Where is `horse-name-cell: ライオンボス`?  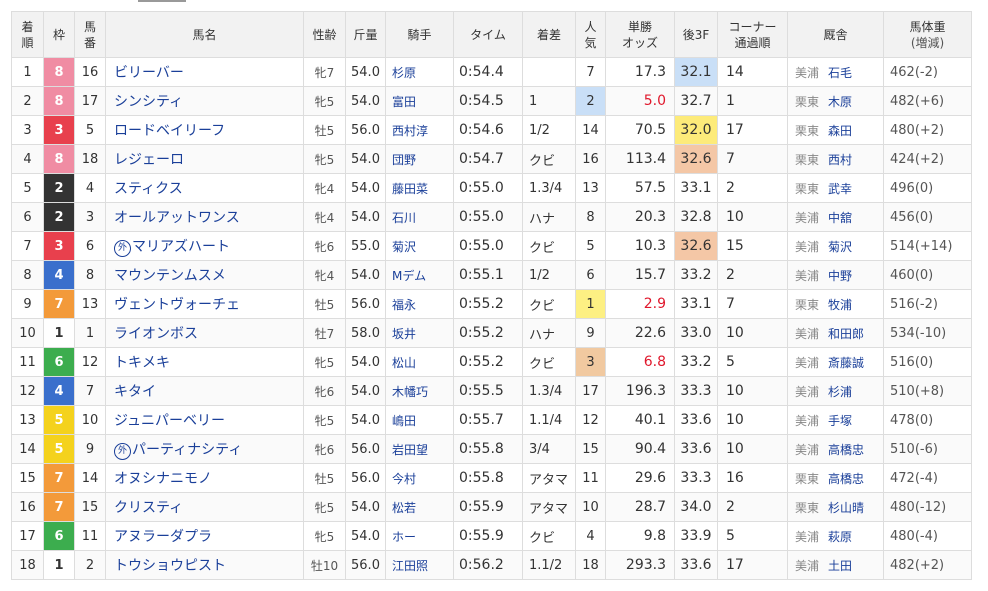
horse-name-cell: ライオンボス is located at coordinates (204, 333).